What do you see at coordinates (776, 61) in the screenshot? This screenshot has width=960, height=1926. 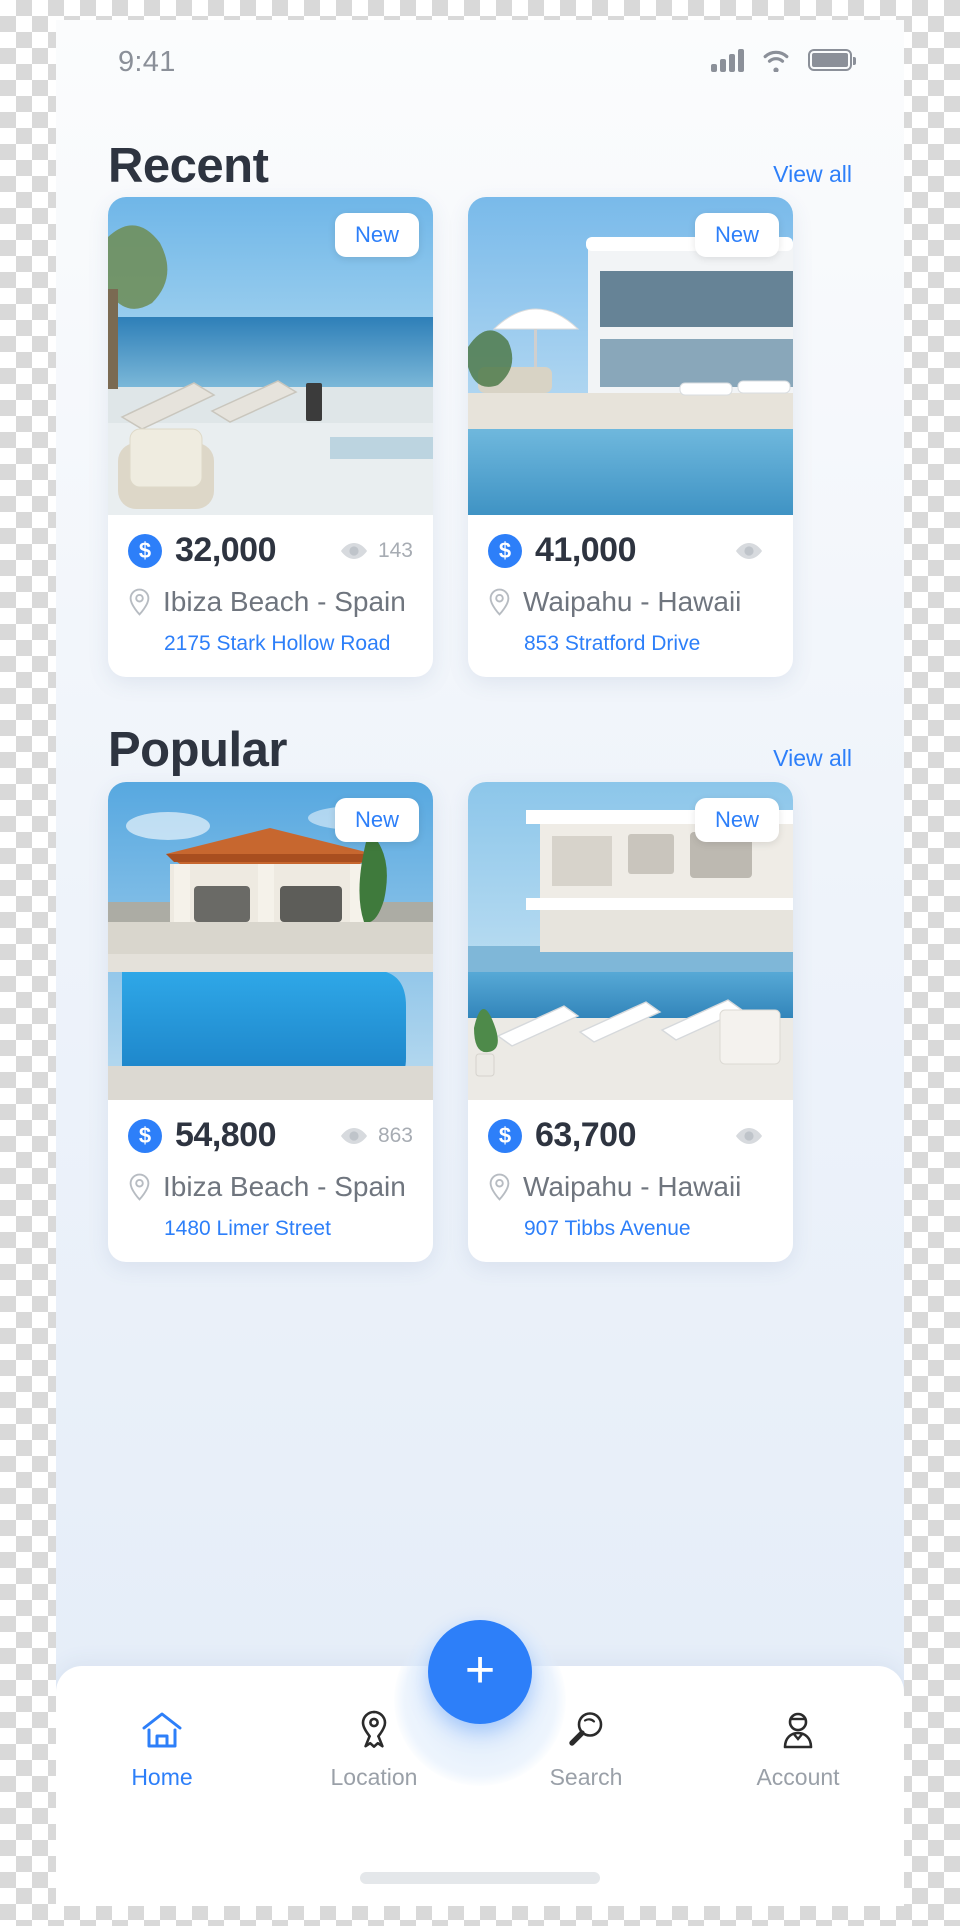 I see `wifi-icon` at bounding box center [776, 61].